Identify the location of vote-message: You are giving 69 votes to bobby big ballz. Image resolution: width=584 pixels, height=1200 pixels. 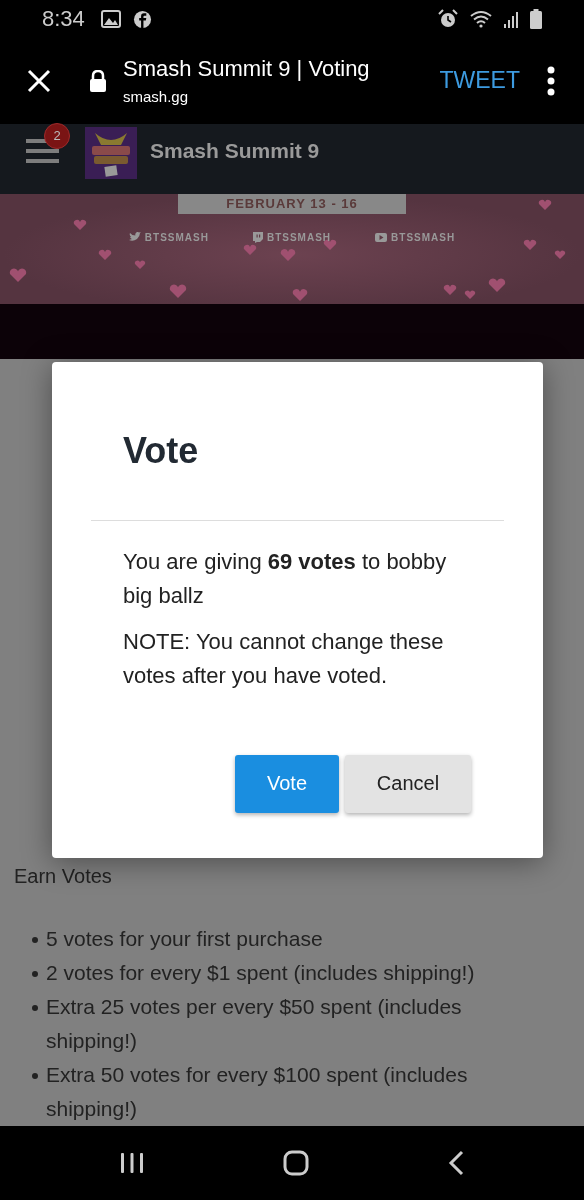
(285, 578).